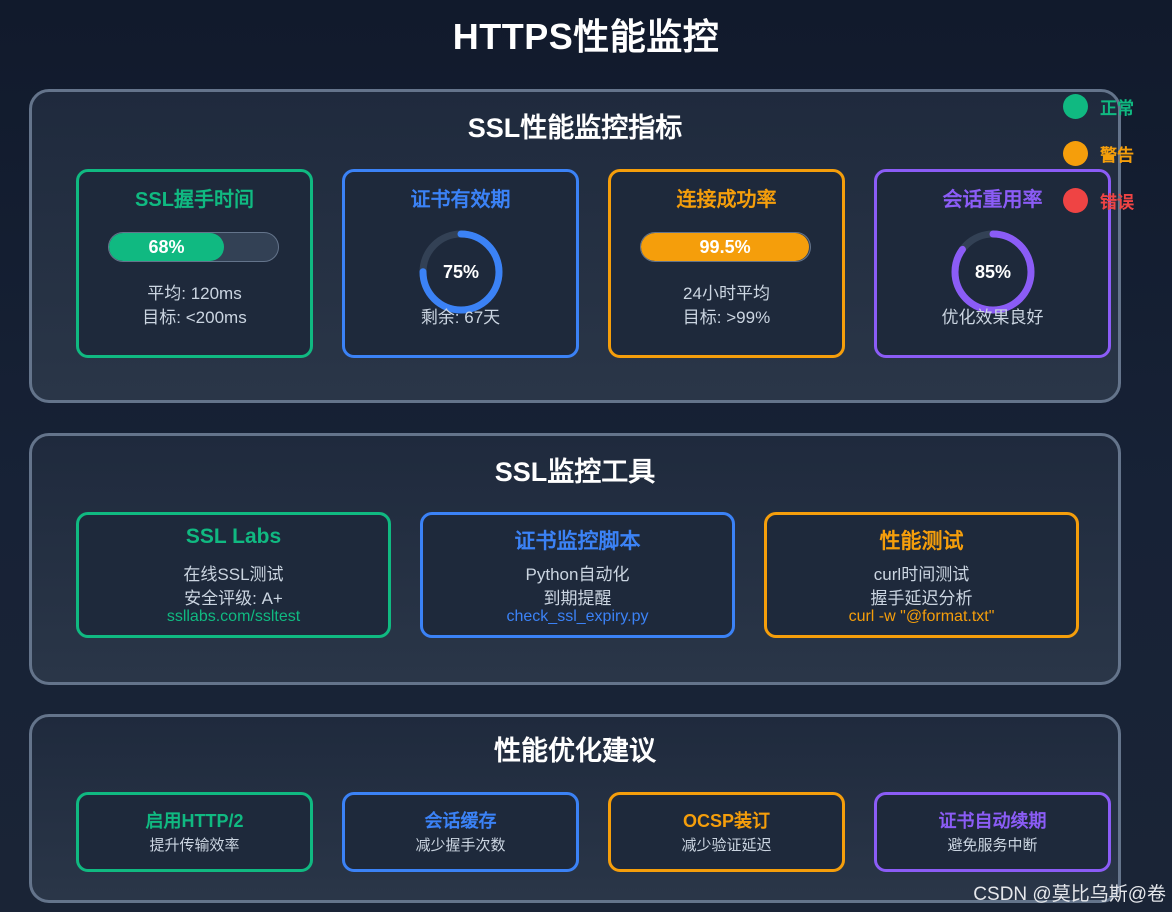 This screenshot has height=912, width=1172. I want to click on handshake-avg-text: 平均: 120ms, so click(194, 293).